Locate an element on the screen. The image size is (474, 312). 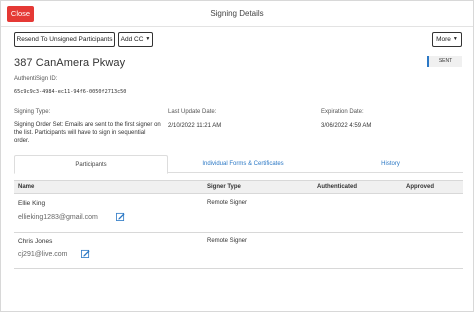
authentisign-id-value: 65c9c9c3-4984-ec11-94f6-0050f2713c50 is located at coordinates (70, 92).